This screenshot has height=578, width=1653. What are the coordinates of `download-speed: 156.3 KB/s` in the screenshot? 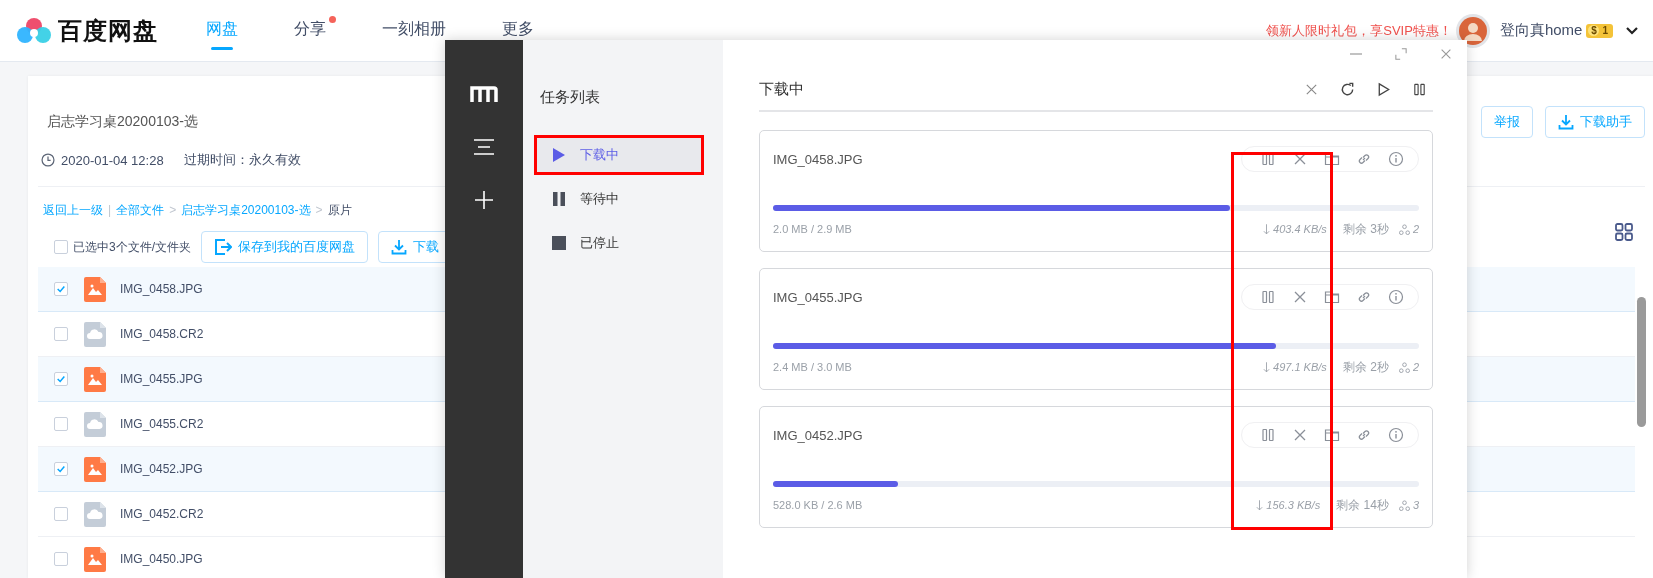 It's located at (1293, 505).